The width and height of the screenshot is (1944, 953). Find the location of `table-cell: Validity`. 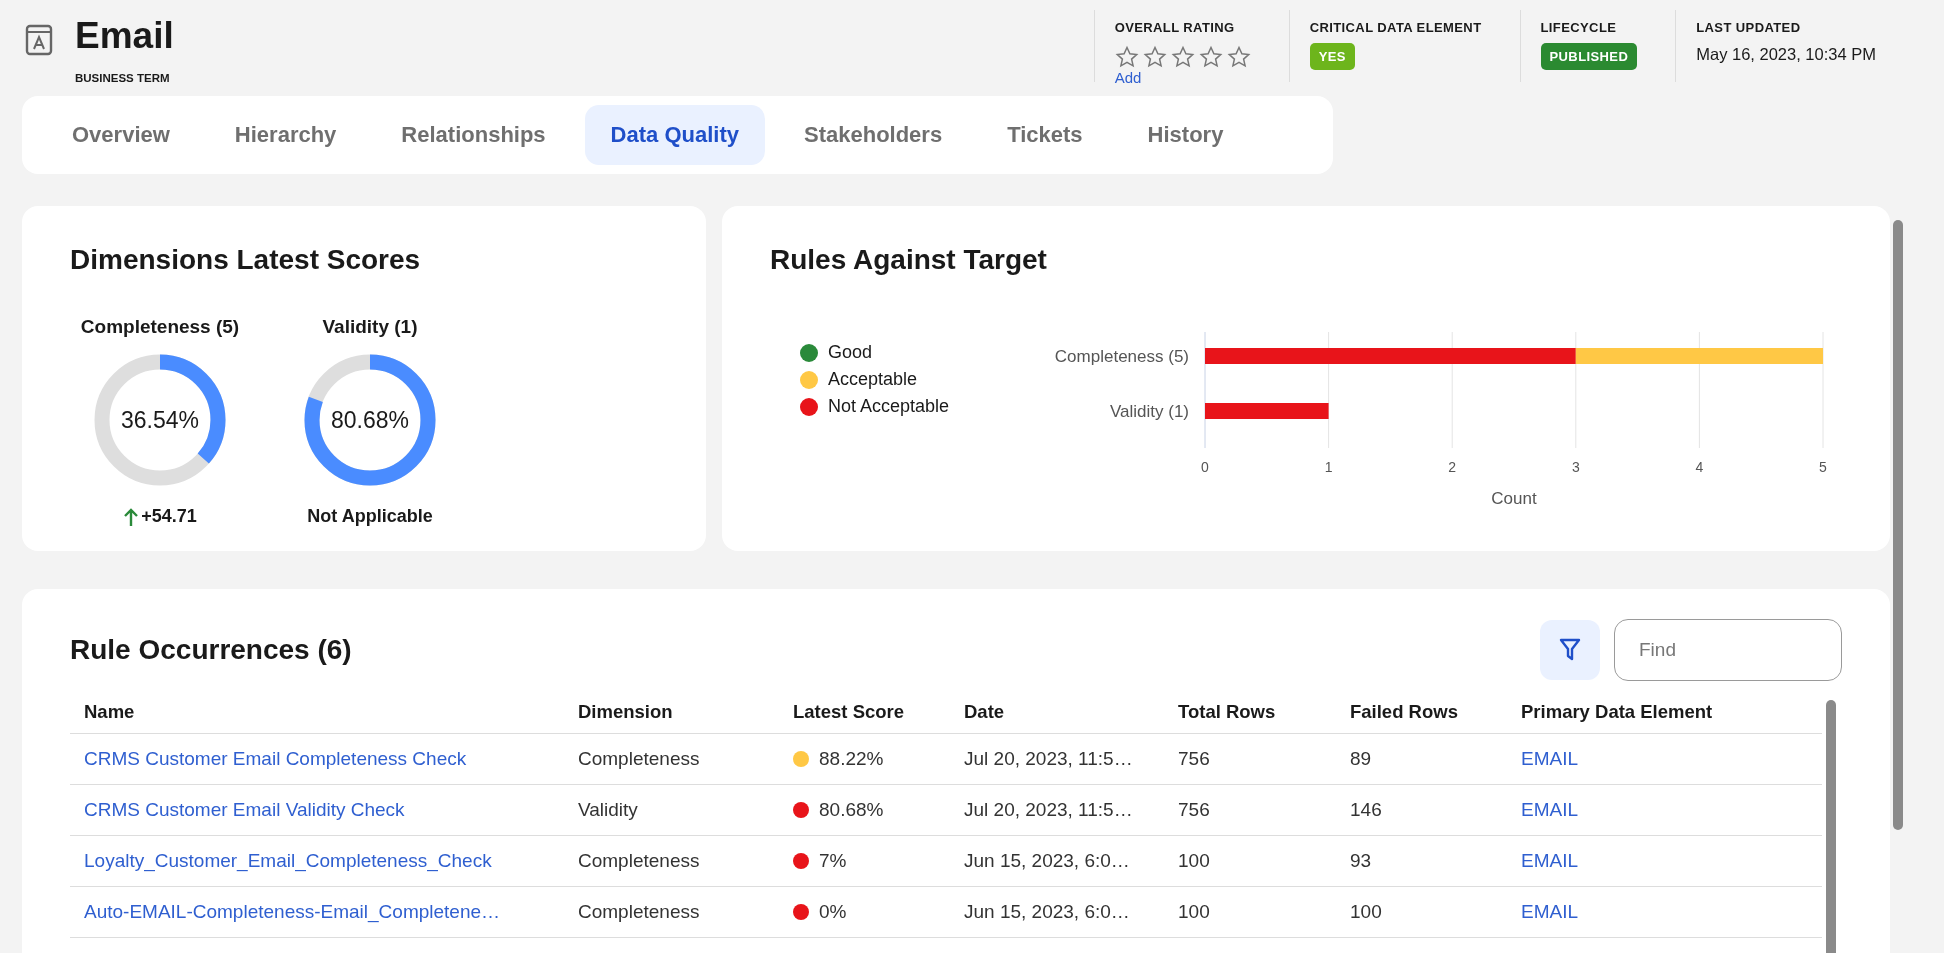

table-cell: Validity is located at coordinates (608, 810).